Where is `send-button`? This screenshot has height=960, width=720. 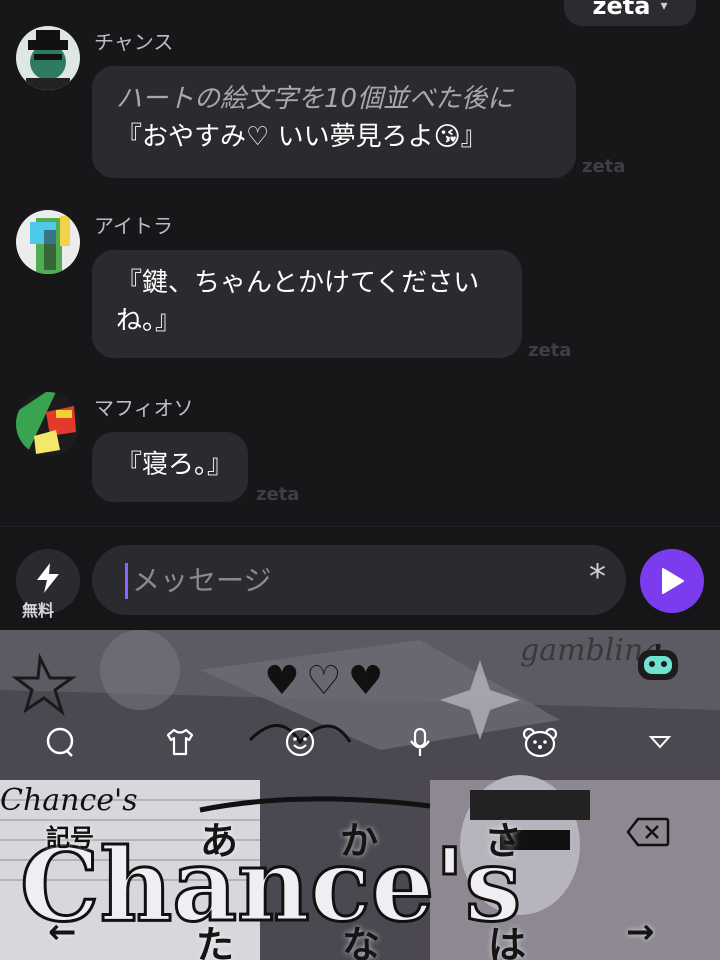 send-button is located at coordinates (672, 581).